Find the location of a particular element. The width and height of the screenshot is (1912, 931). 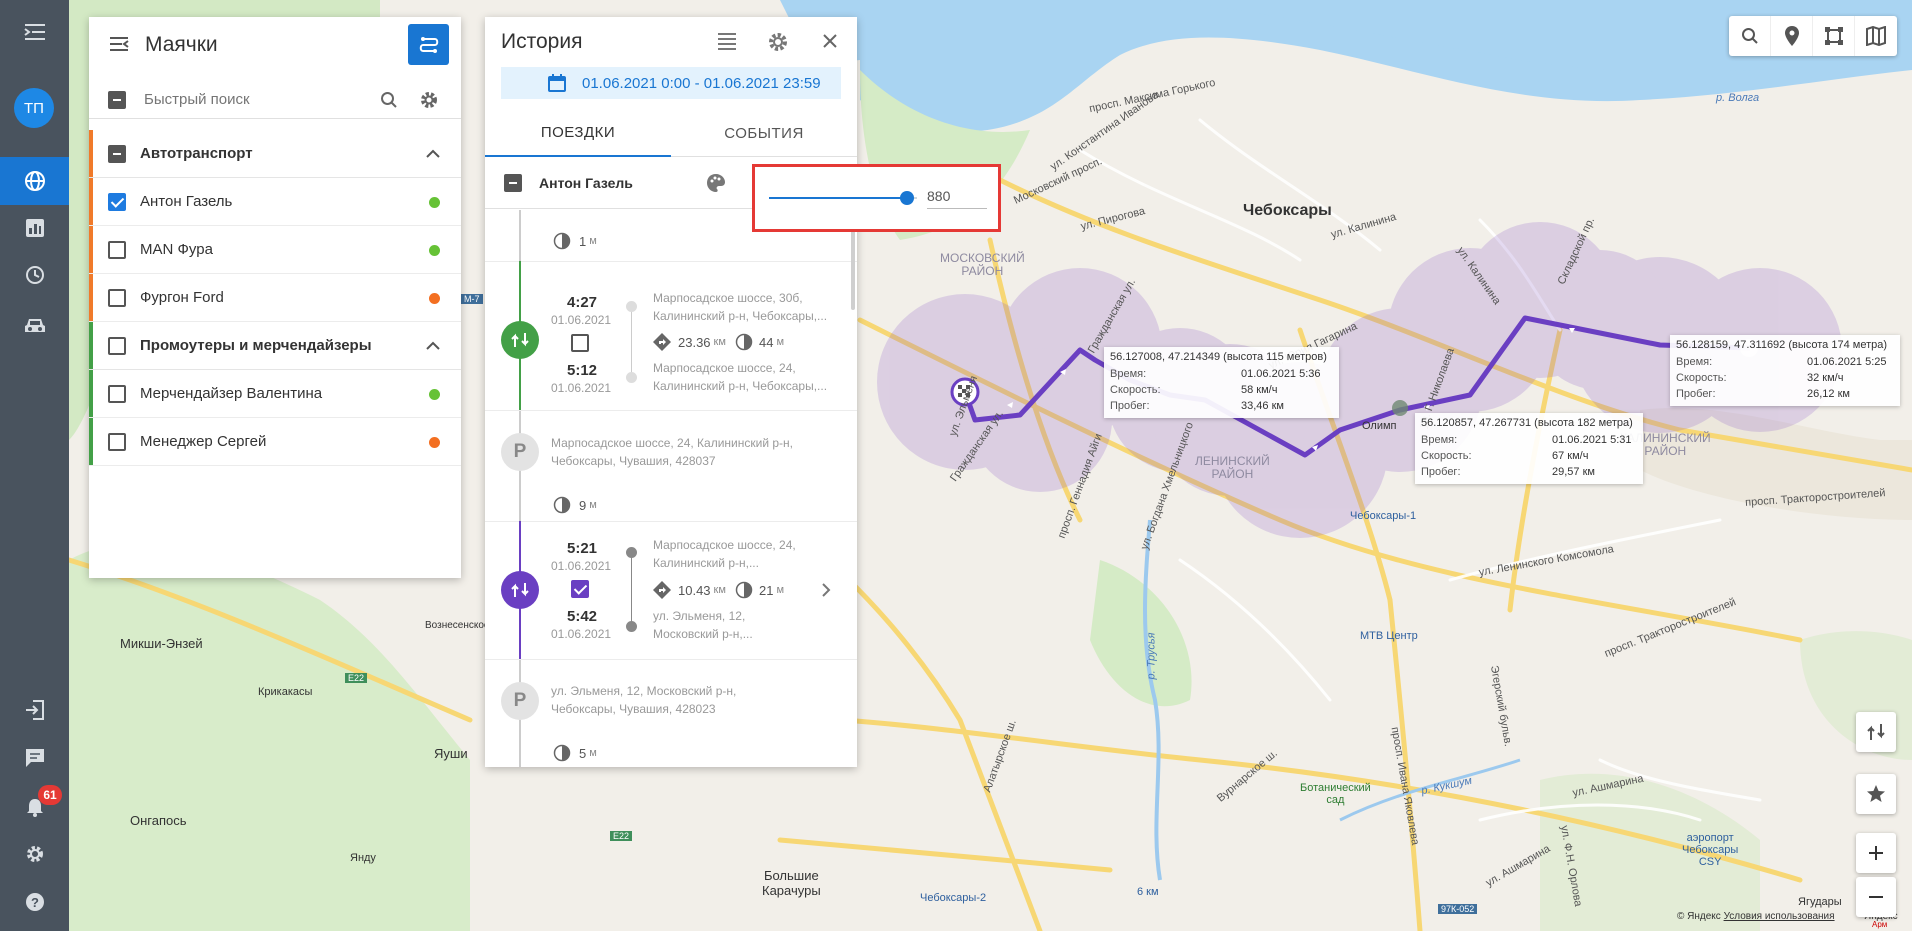

beacons-search-bar is located at coordinates (275, 100).